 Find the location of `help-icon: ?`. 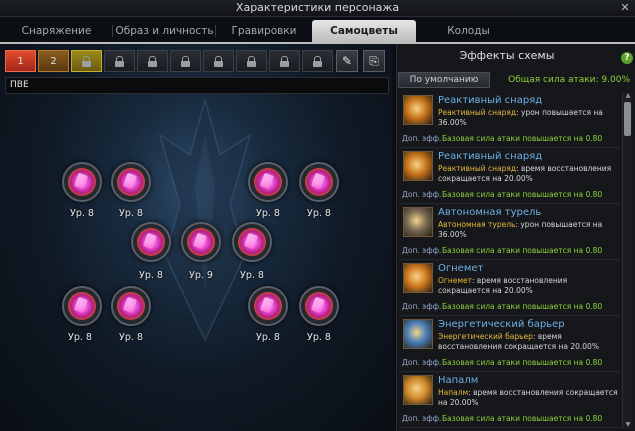

help-icon: ? is located at coordinates (627, 58).